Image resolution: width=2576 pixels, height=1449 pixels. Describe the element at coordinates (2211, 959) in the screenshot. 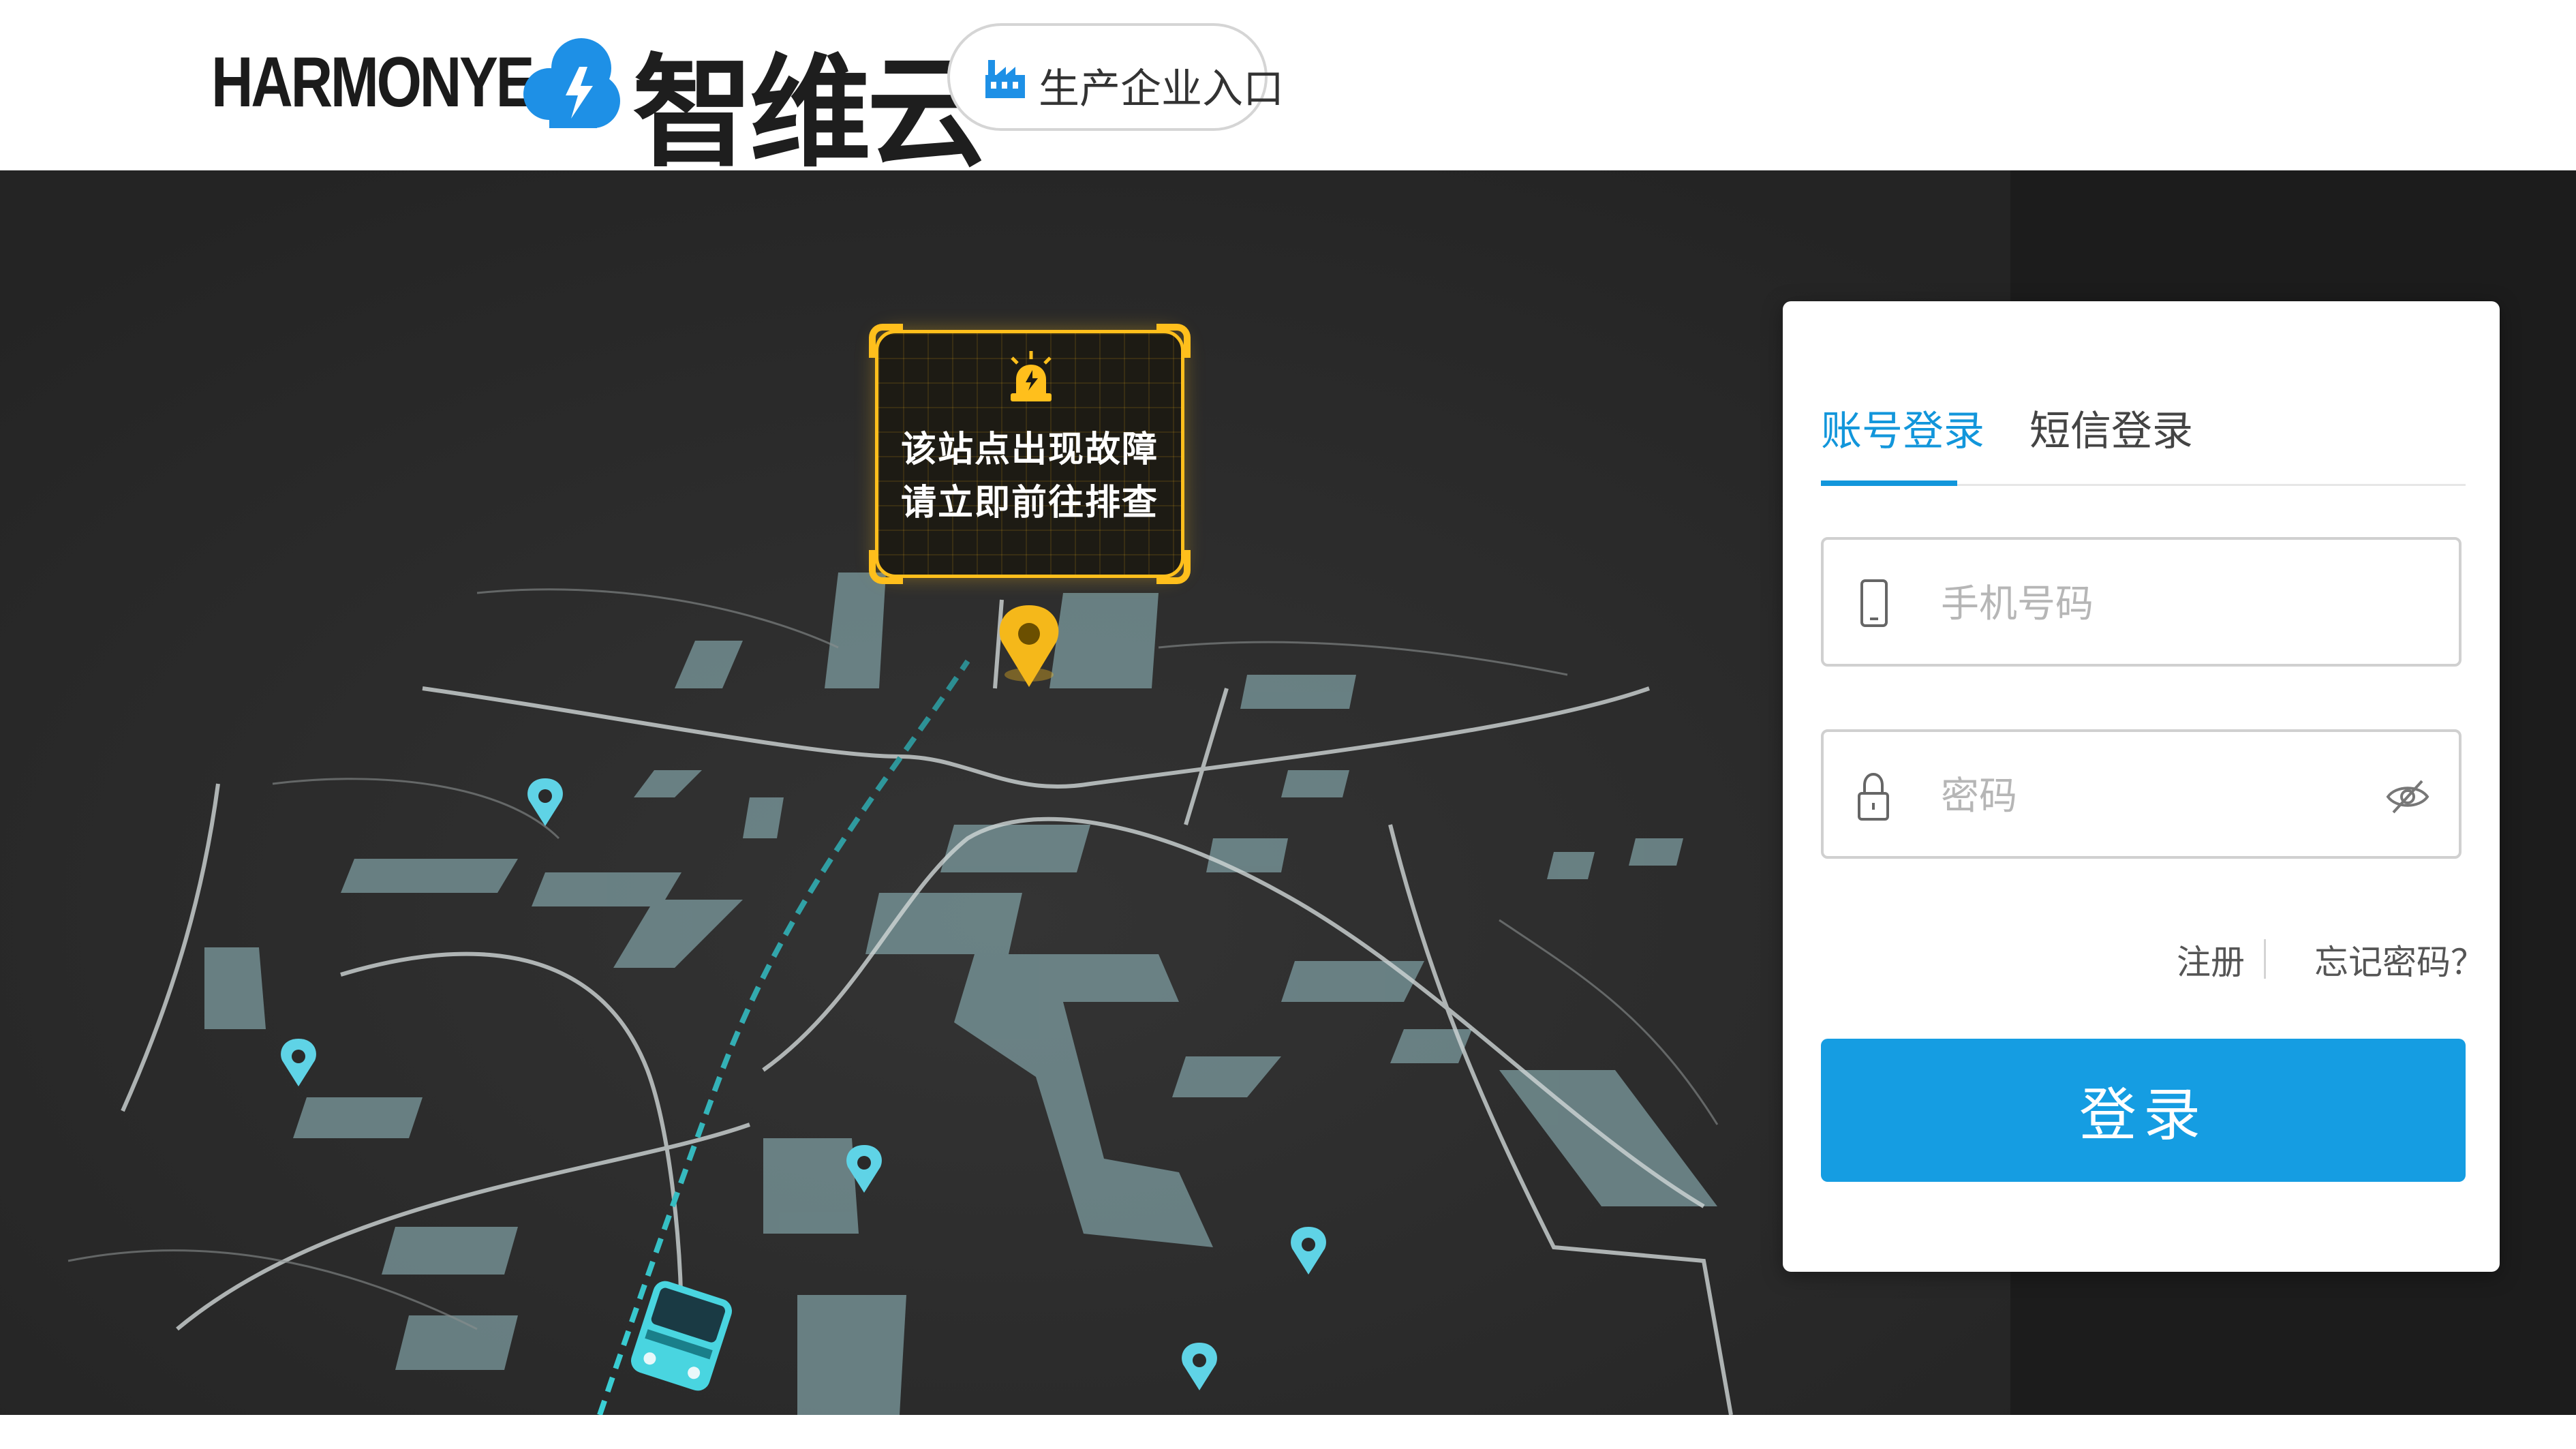

I see `register-link: 注册` at that location.